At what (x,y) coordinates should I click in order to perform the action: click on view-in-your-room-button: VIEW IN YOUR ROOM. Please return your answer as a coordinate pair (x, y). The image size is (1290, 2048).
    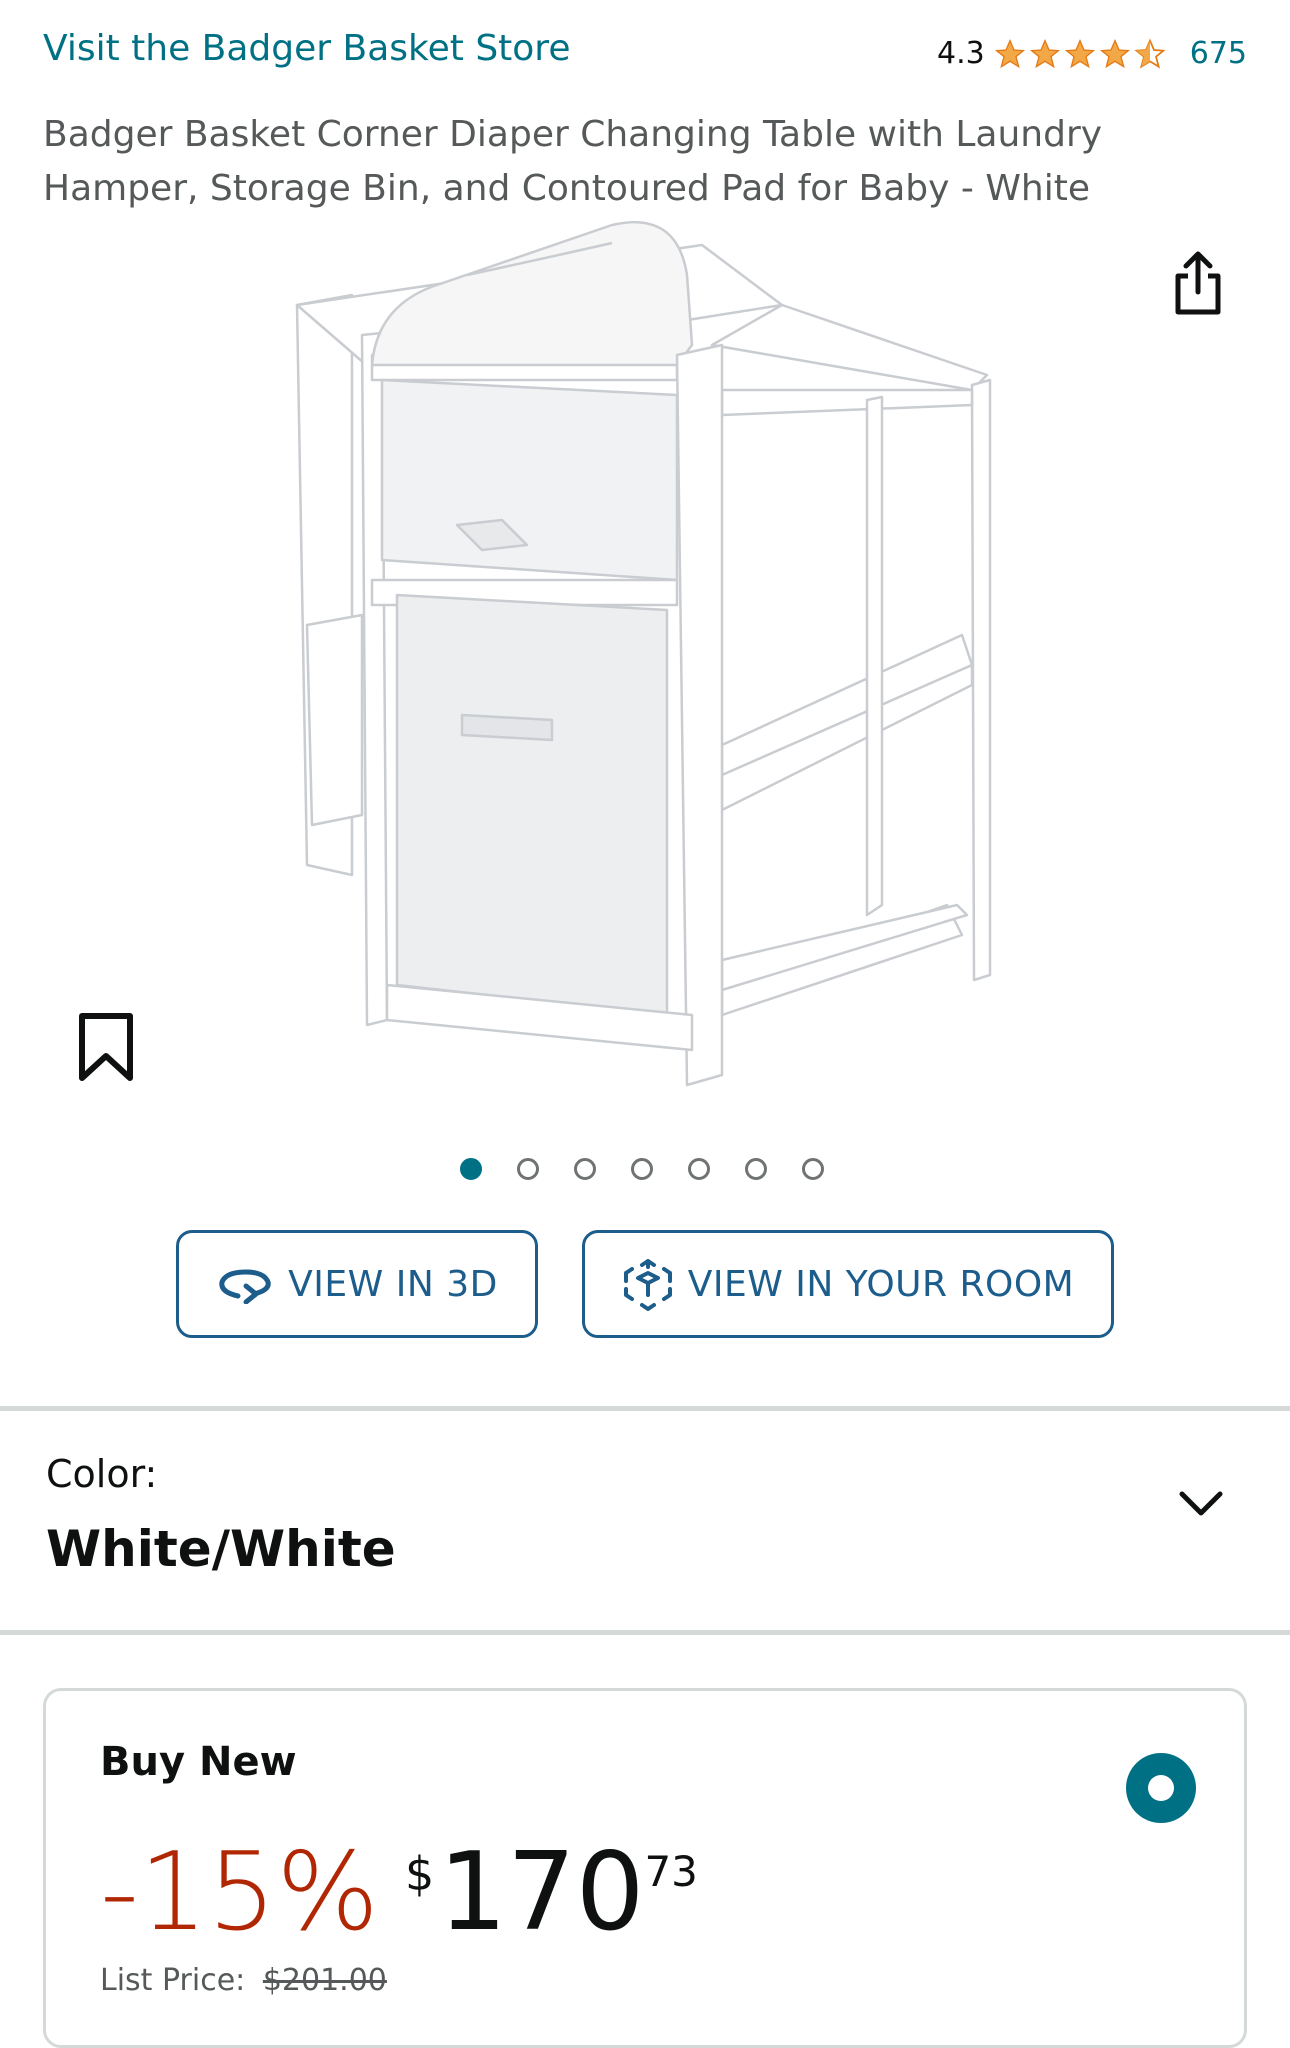
    Looking at the image, I should click on (848, 1284).